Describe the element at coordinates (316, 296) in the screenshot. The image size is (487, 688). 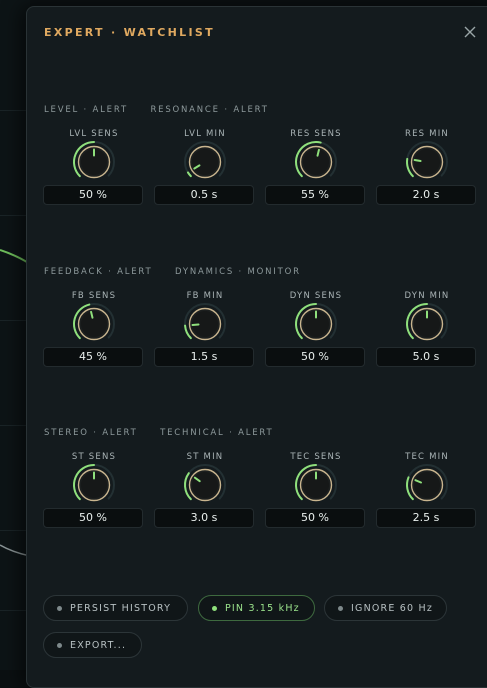
I see `knob-label: DYN SENS` at that location.